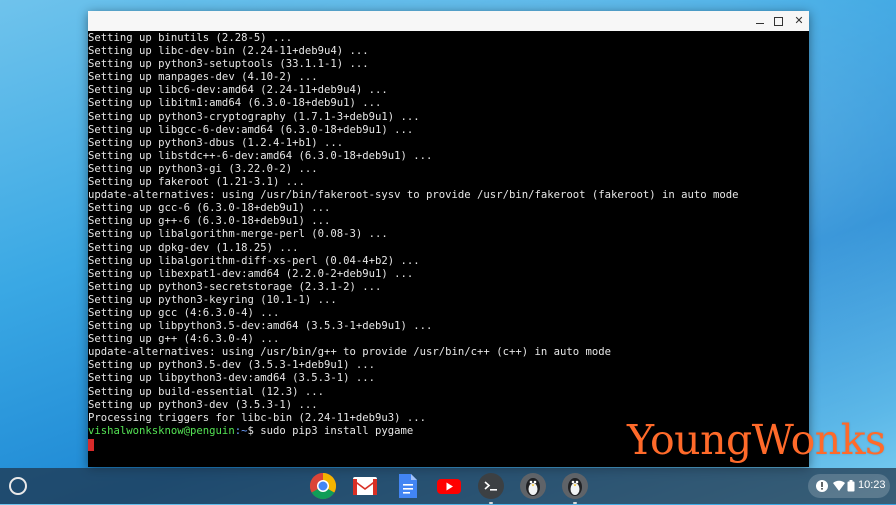 Image resolution: width=896 pixels, height=505 pixels. I want to click on prompt-user: vishalwonksknow@penguin, so click(161, 430).